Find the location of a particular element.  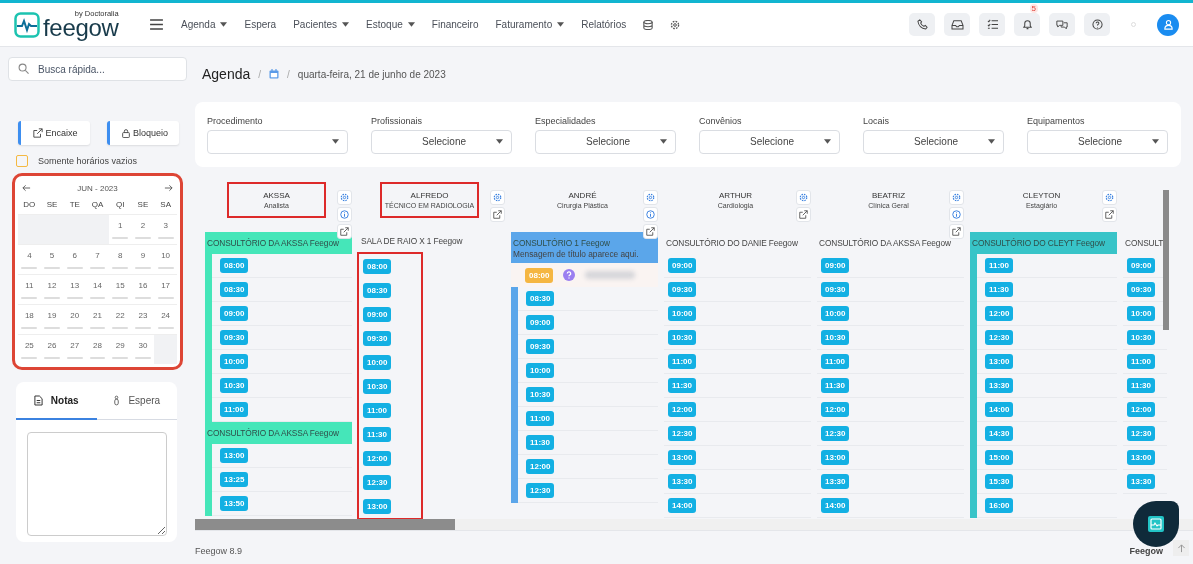

menu-icon is located at coordinates (156, 24).